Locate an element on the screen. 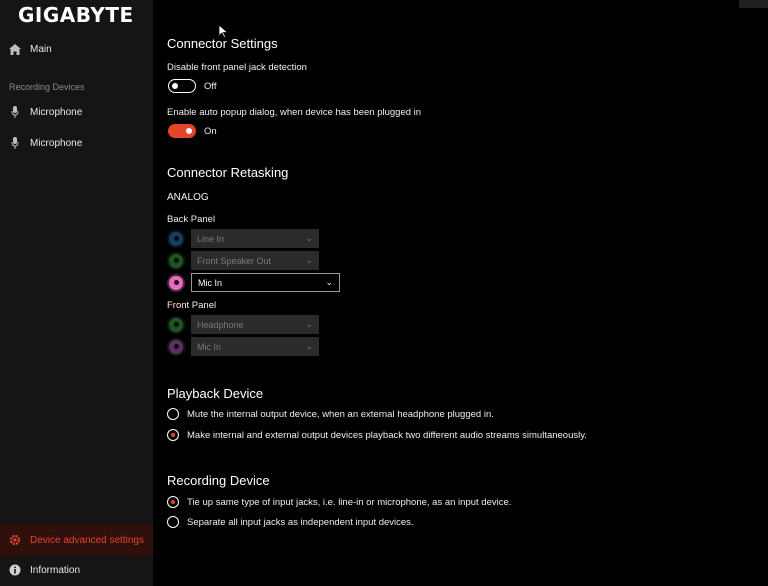 This screenshot has width=768, height=586. recording-device-title: Recording Device is located at coordinates (218, 480).